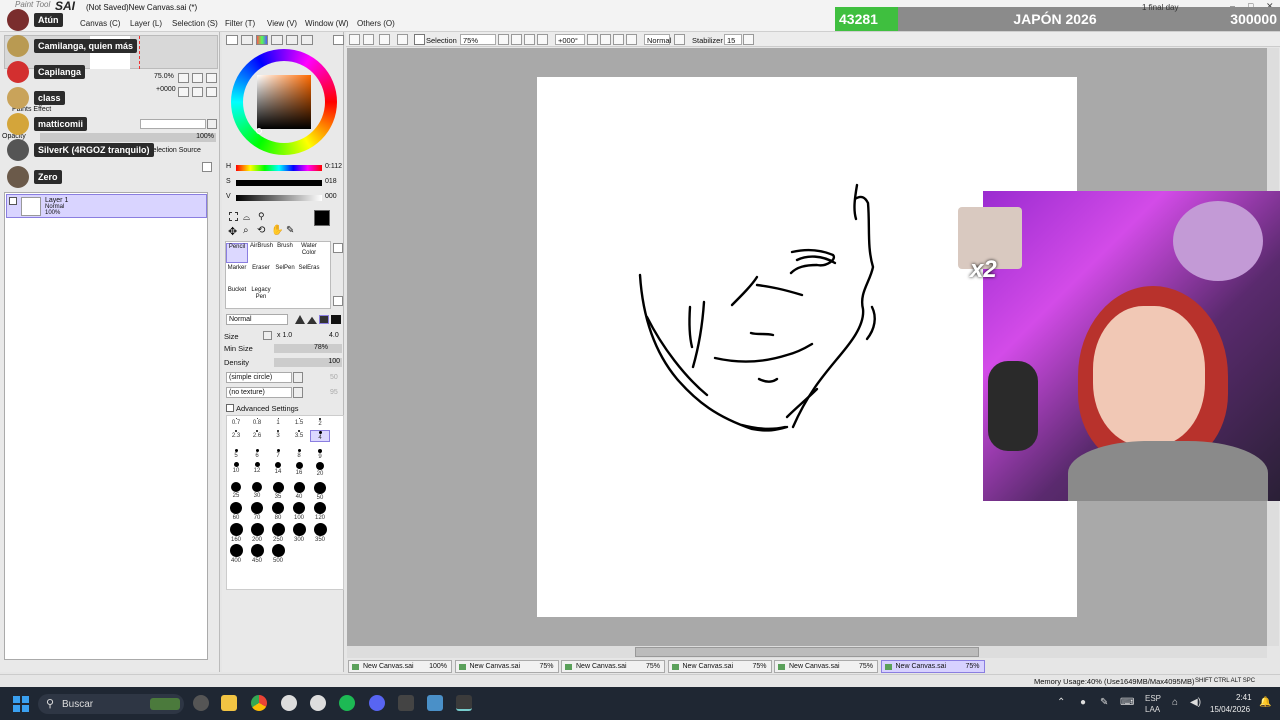 The height and width of the screenshot is (720, 1280). Describe the element at coordinates (299, 422) in the screenshot. I see `brush-size-option: 1.5` at that location.